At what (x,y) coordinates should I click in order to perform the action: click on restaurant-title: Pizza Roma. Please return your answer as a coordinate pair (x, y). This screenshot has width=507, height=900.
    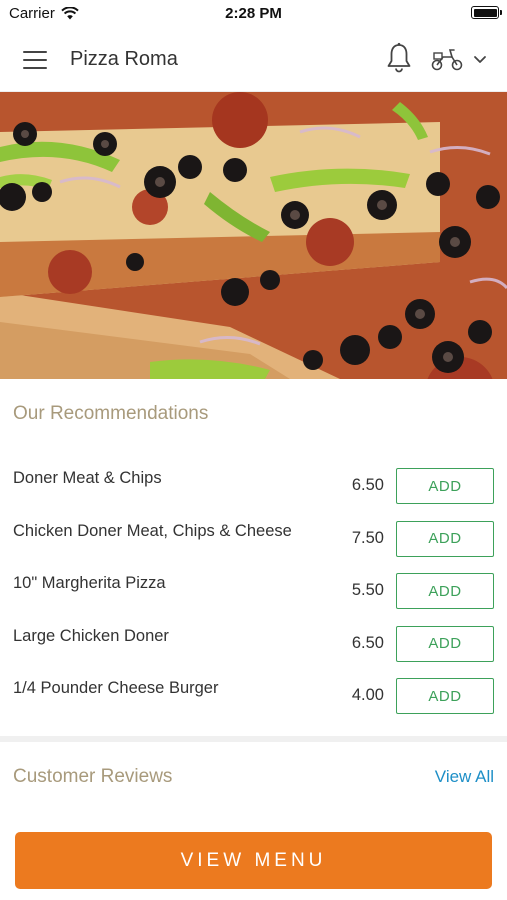
    Looking at the image, I should click on (124, 59).